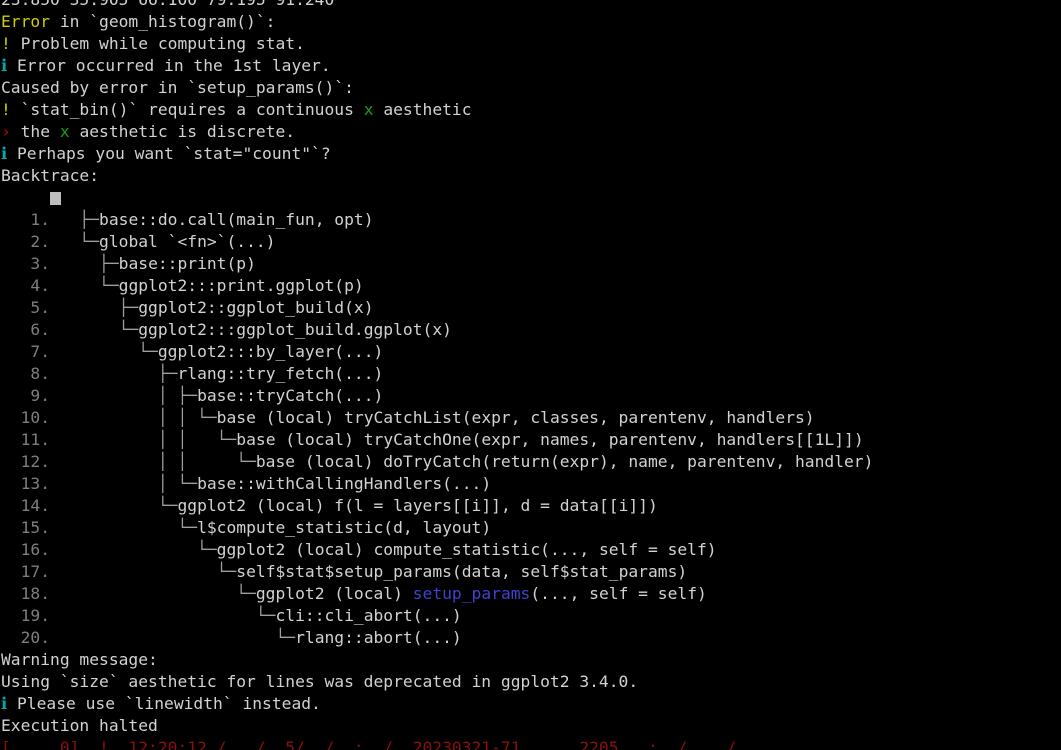 The width and height of the screenshot is (1061, 750). Describe the element at coordinates (182, 131) in the screenshot. I see `discrete-post: aesthetic is discrete.` at that location.